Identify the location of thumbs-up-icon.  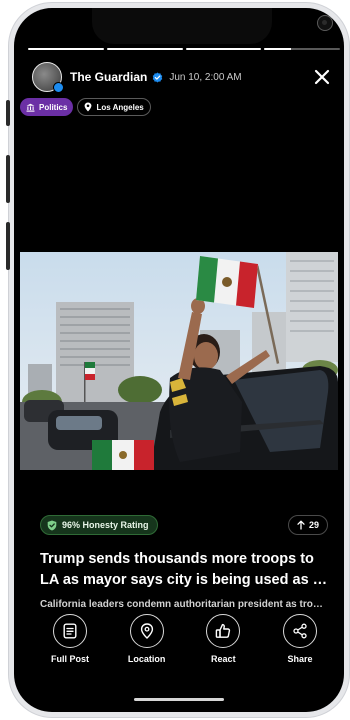
(223, 630).